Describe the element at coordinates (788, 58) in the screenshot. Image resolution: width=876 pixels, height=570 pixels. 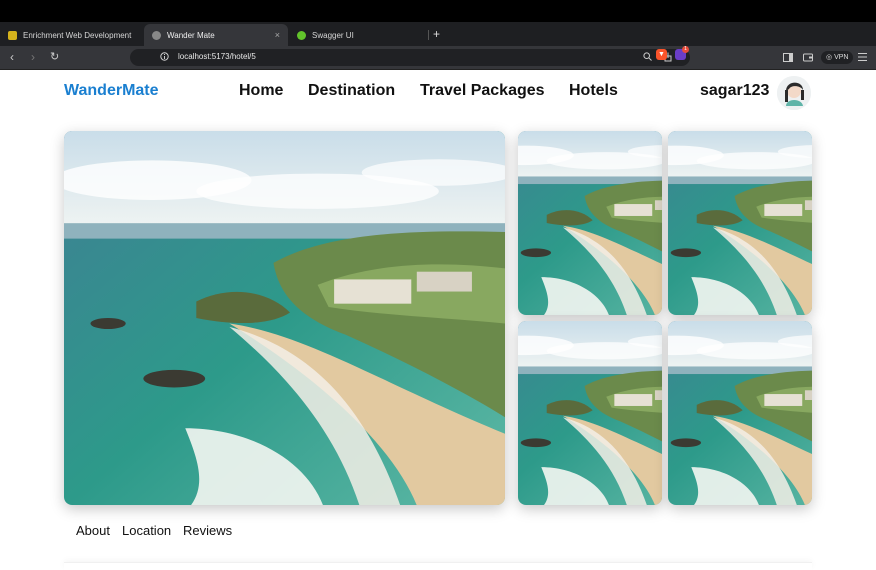
I see `sidebar-icon` at that location.